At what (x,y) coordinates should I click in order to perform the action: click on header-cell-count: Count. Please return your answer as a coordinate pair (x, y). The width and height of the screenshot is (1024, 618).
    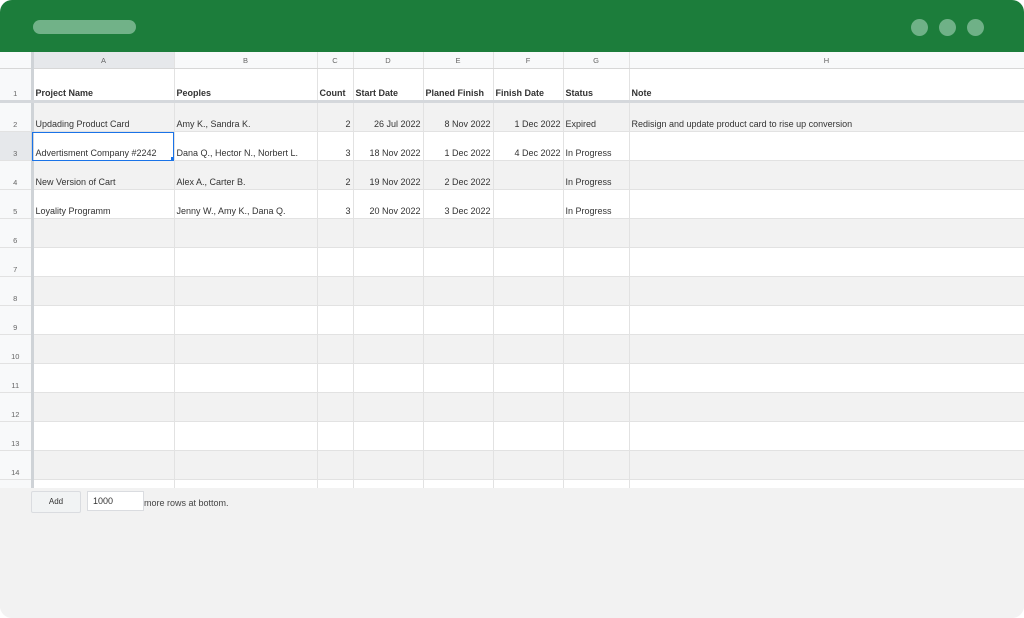
    Looking at the image, I should click on (335, 85).